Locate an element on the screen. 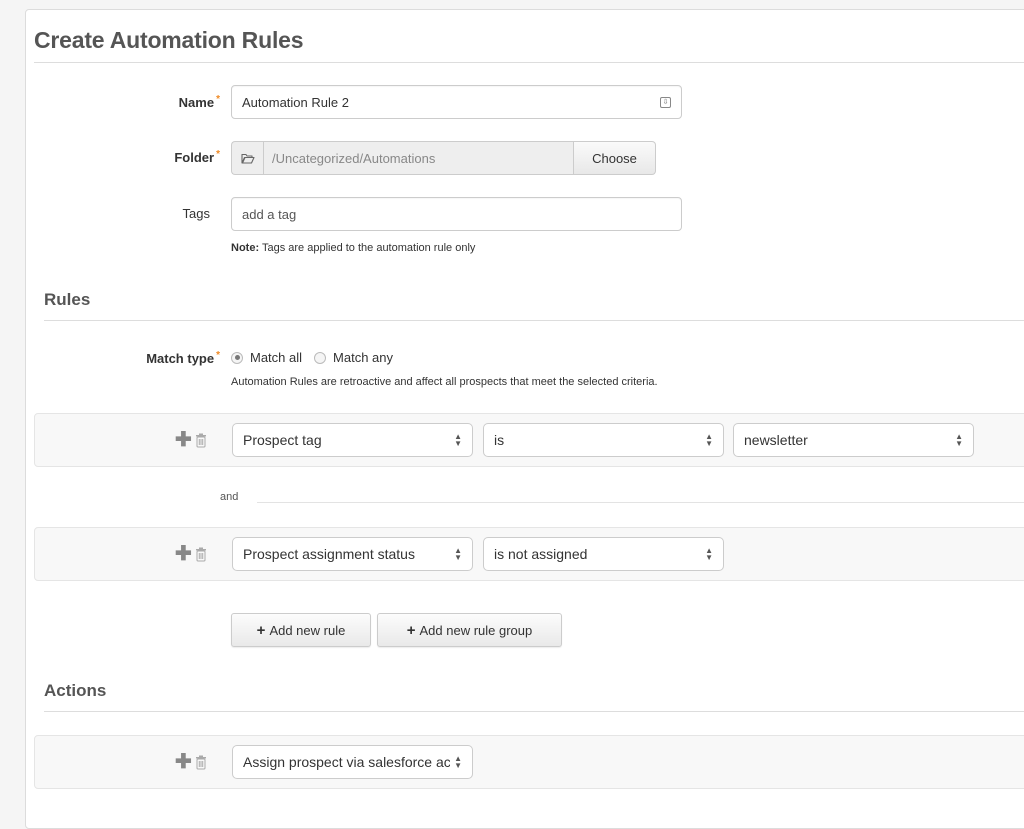 The height and width of the screenshot is (829, 1024). folder-picker: /Uncategorized/Automations Choose is located at coordinates (443, 158).